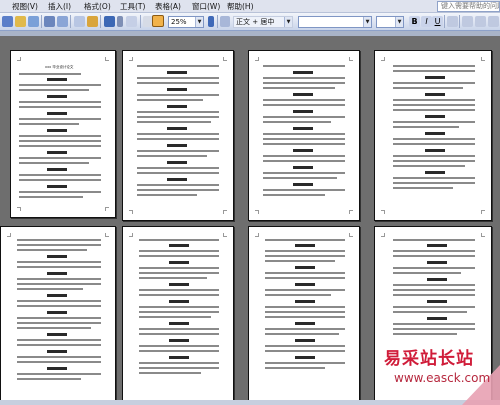  What do you see at coordinates (467, 21) in the screenshot?
I see `numbering-icon` at bounding box center [467, 21].